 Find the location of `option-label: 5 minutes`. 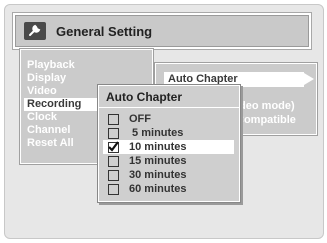

option-label: 5 minutes is located at coordinates (156, 133).